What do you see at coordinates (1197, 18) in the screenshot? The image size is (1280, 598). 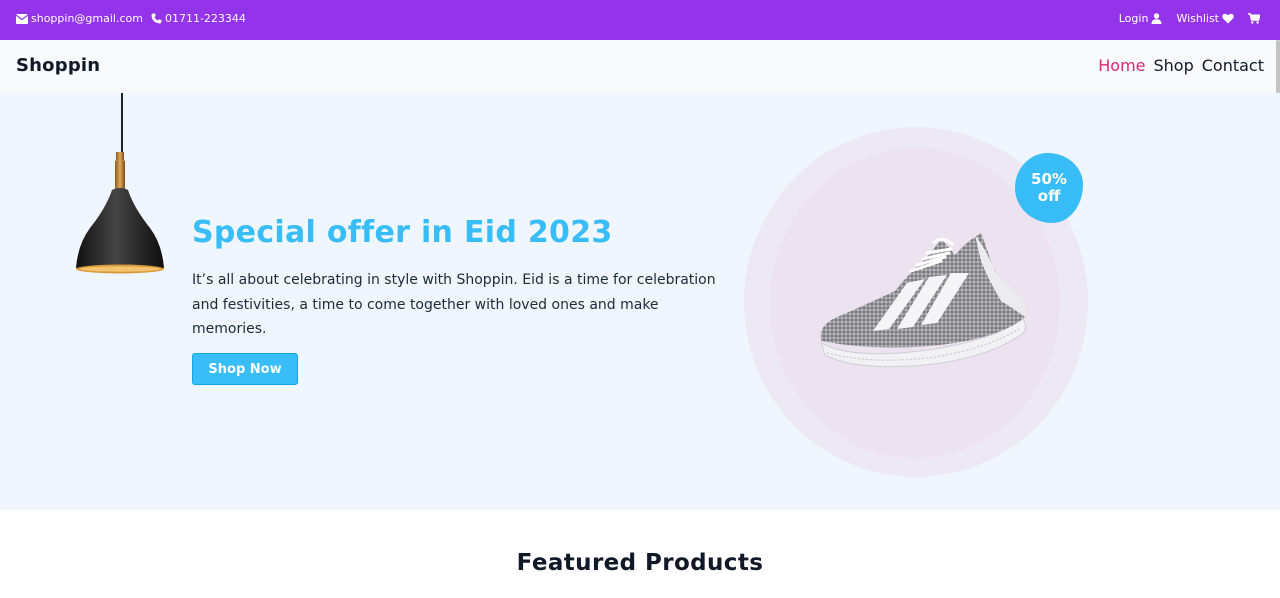 I see `wishlist-label: Wishlist` at bounding box center [1197, 18].